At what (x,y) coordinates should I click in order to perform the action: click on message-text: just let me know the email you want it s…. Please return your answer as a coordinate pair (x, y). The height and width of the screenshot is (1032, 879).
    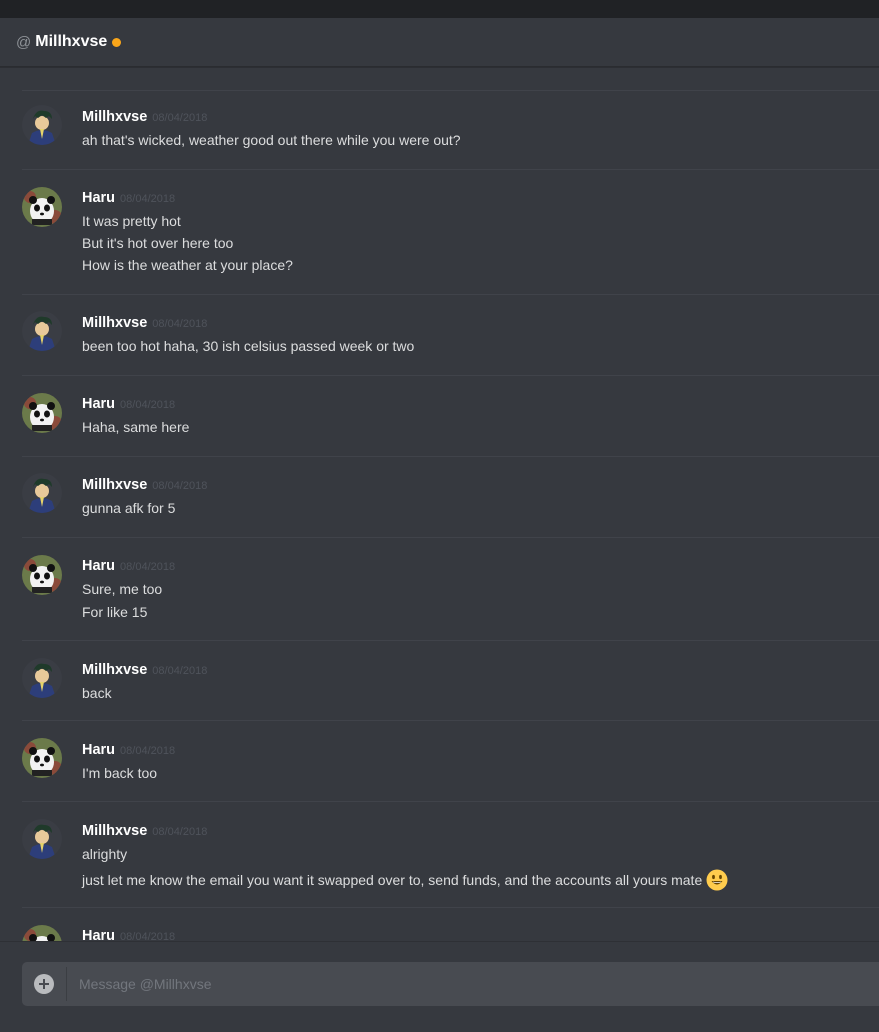
    Looking at the image, I should click on (405, 881).